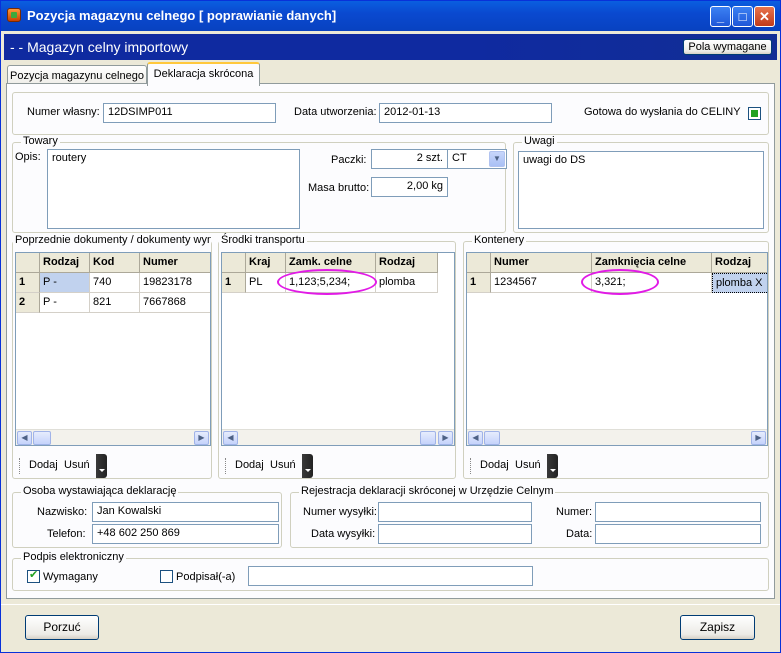 This screenshot has height=653, width=781. Describe the element at coordinates (185, 512) in the screenshot. I see `surname-field: Jan Kowalski` at that location.